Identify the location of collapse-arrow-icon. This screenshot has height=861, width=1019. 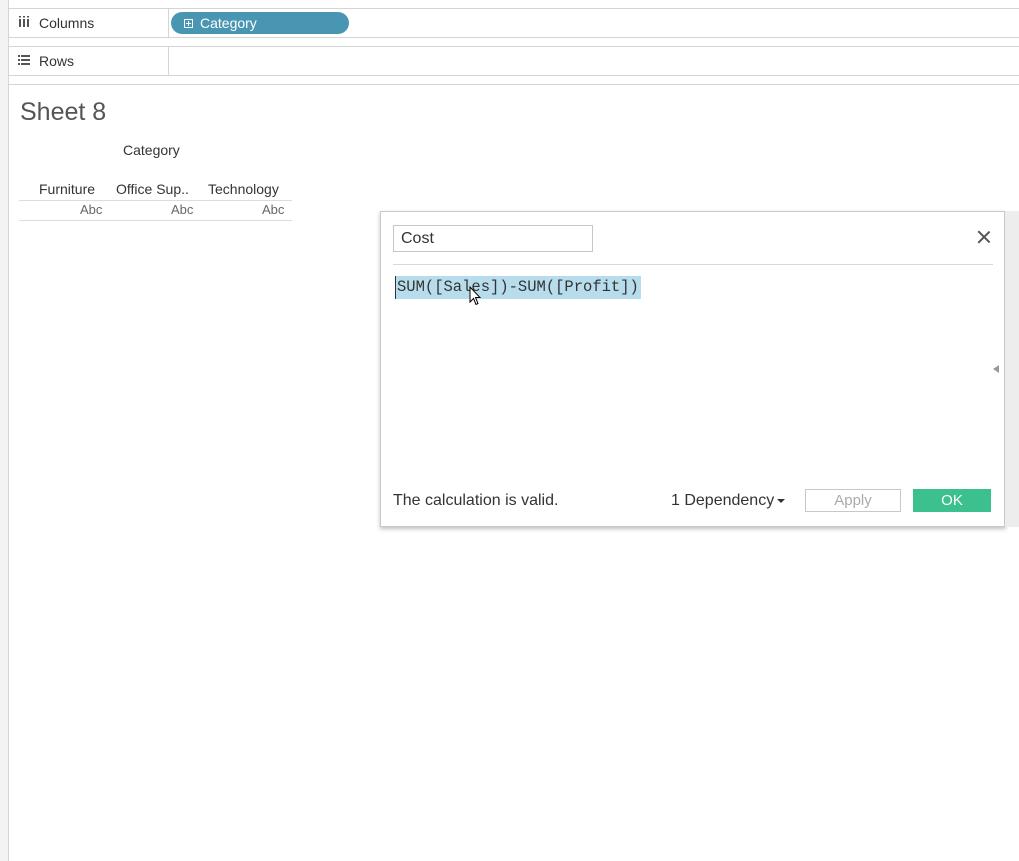
(996, 369).